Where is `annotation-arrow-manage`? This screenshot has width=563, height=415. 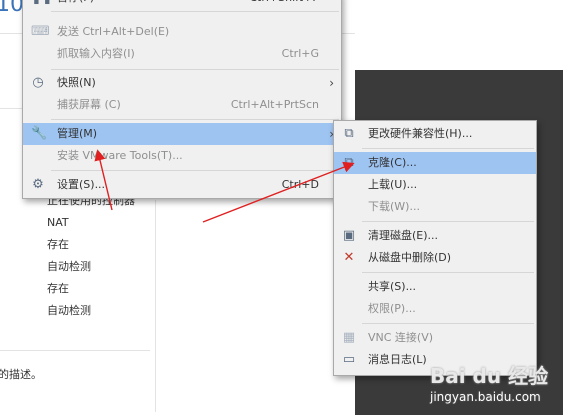 annotation-arrow-manage is located at coordinates (103, 180).